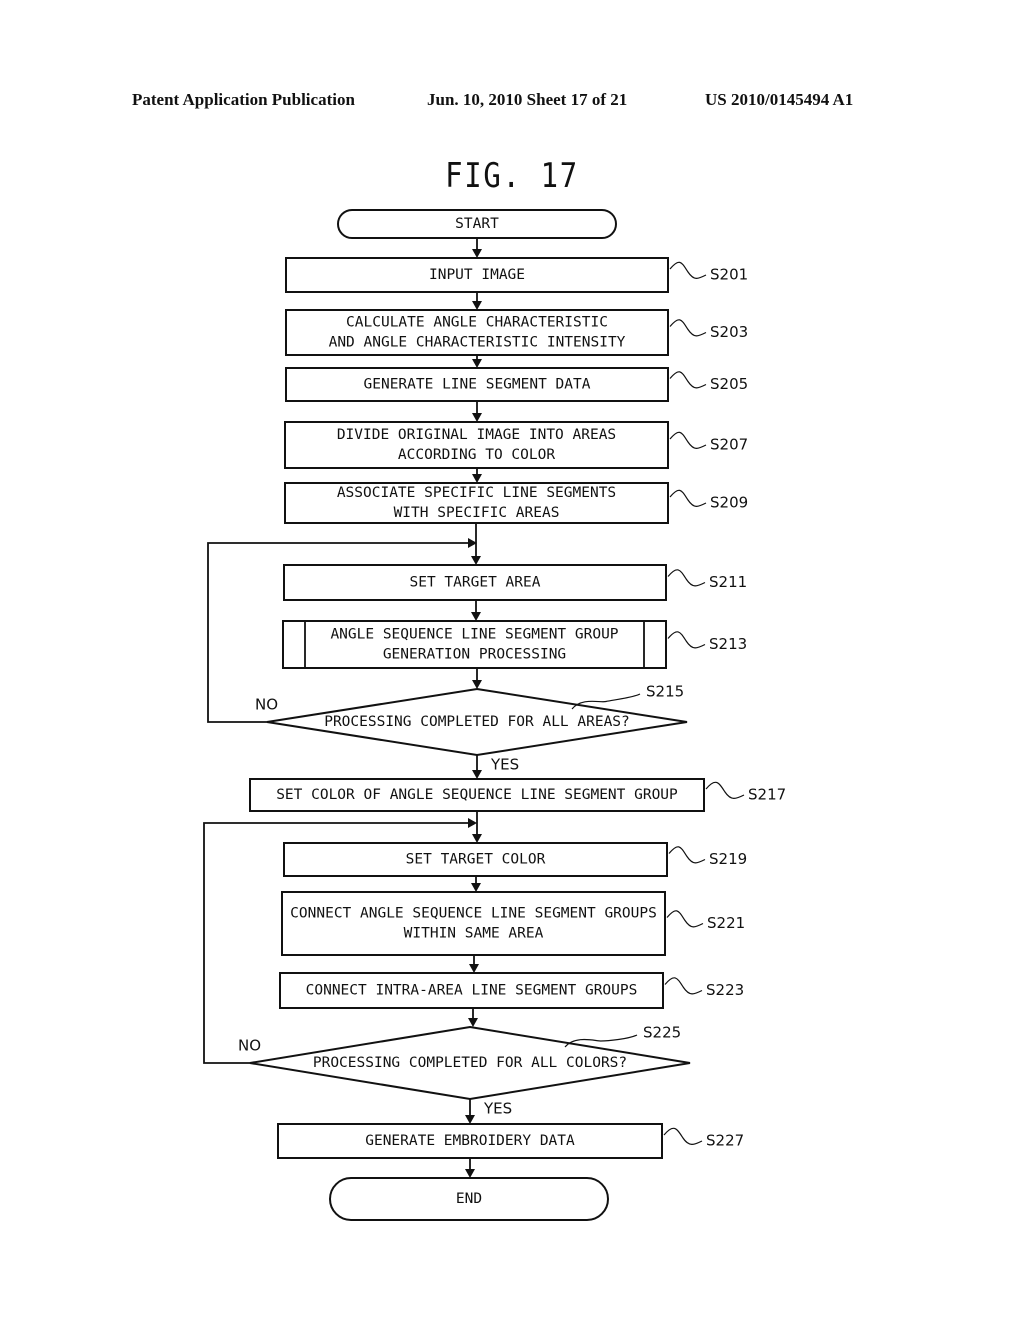 The height and width of the screenshot is (1320, 1024). Describe the element at coordinates (477, 513) in the screenshot. I see `step-s209-text: WITH SPECIFIC AREAS` at that location.